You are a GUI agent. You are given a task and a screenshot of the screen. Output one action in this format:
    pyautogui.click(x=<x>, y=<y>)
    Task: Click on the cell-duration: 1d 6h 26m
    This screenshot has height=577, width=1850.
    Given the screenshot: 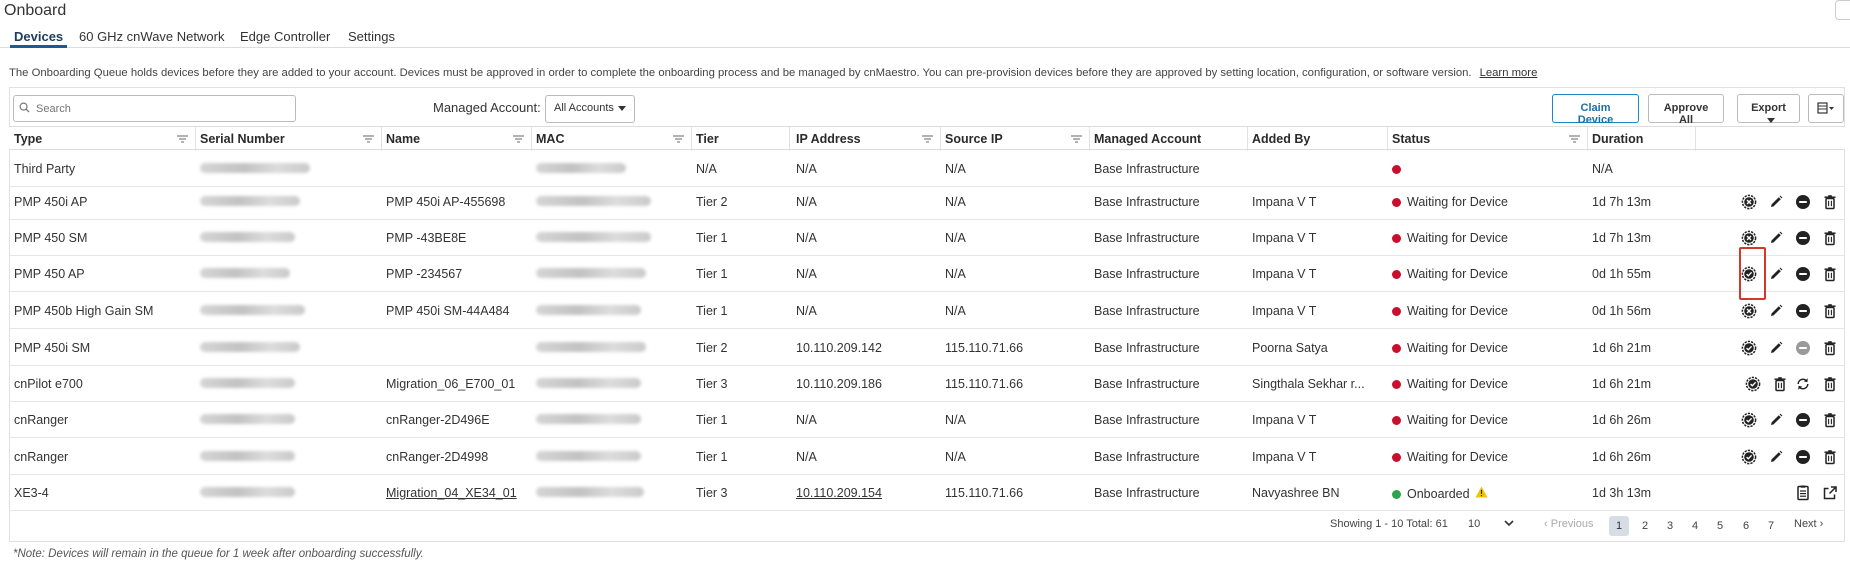 What is the action you would take?
    pyautogui.click(x=1622, y=420)
    